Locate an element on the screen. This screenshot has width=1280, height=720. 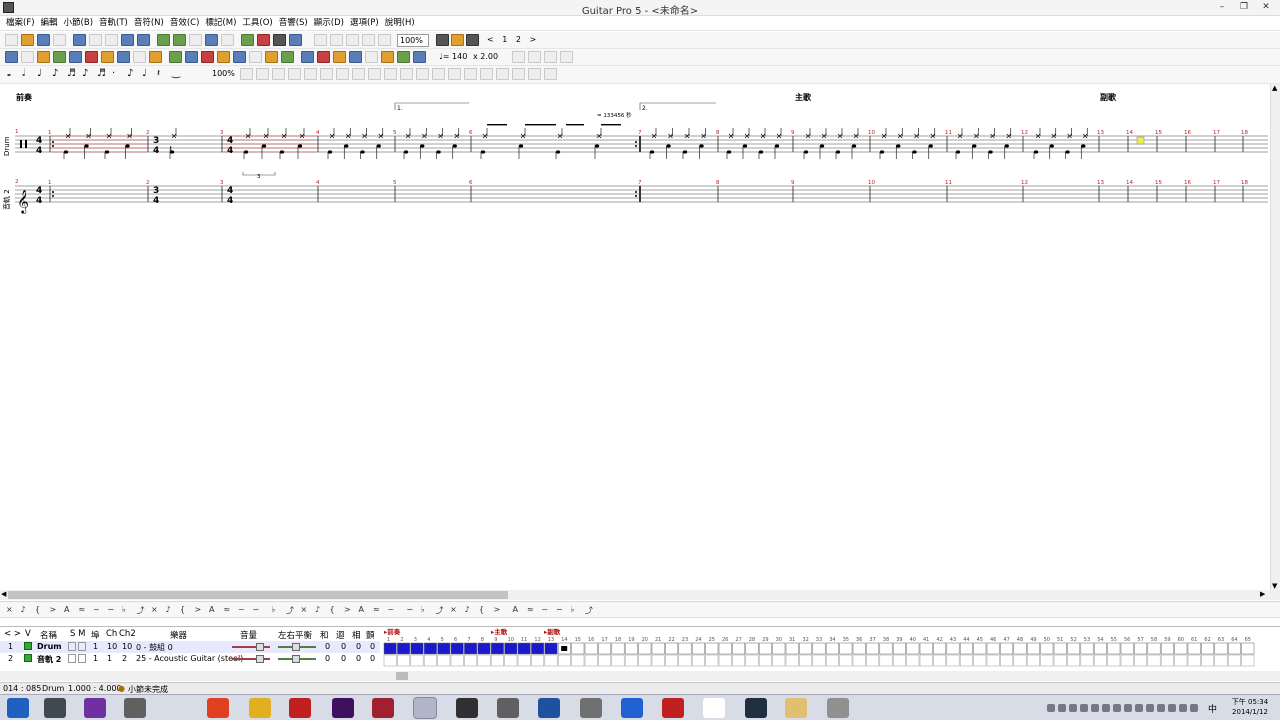
edit-tool-2-icon: { is located at coordinates (37, 609).